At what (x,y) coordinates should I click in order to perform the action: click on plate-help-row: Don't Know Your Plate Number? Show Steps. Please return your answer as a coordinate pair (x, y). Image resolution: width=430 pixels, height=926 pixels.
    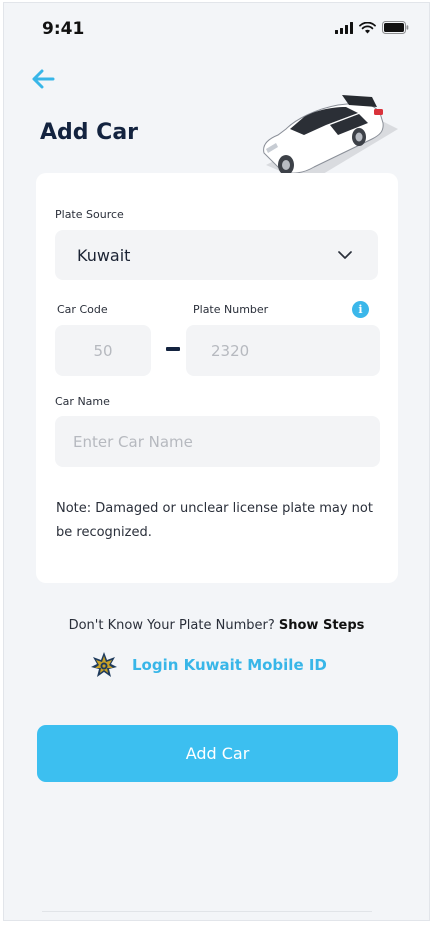
    Looking at the image, I should click on (216, 625).